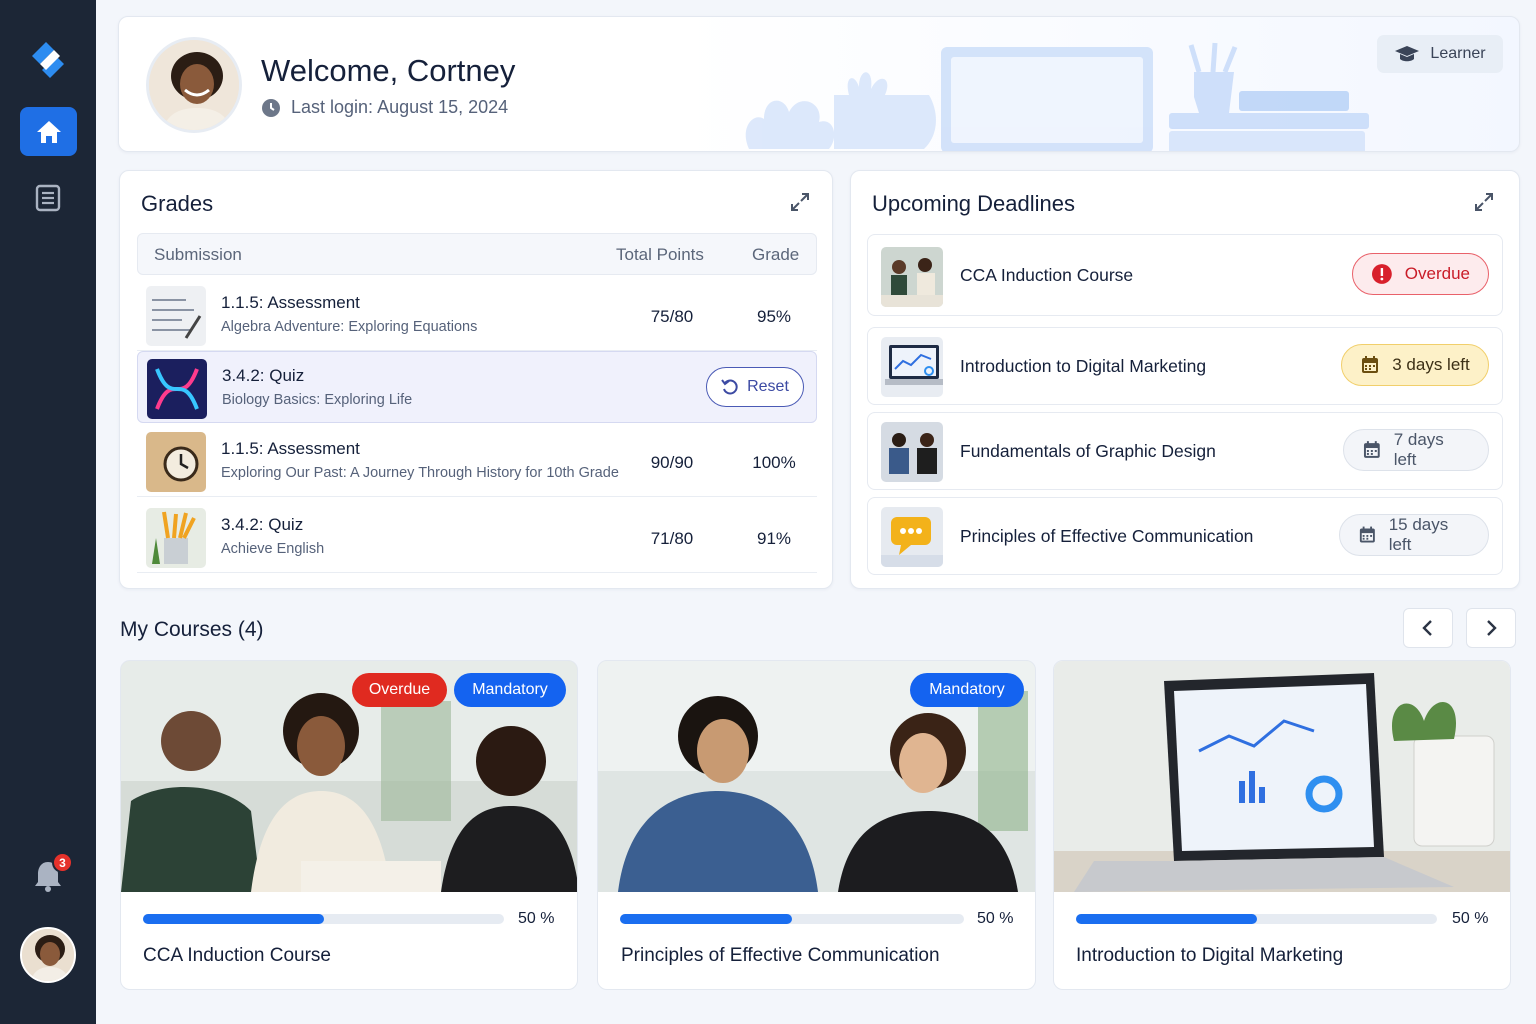 The image size is (1536, 1024). I want to click on chevron-right-icon, so click(1492, 628).